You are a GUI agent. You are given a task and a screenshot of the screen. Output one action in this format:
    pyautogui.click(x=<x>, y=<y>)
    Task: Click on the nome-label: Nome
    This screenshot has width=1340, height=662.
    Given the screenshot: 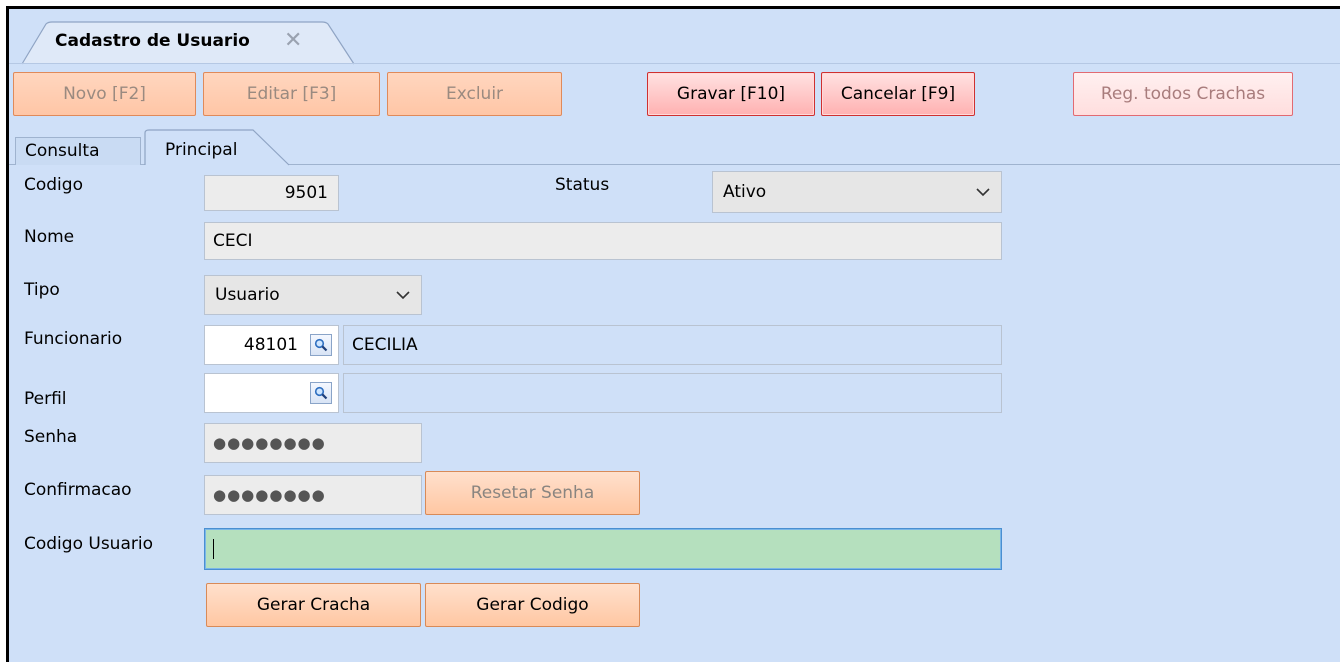 What is the action you would take?
    pyautogui.click(x=49, y=237)
    